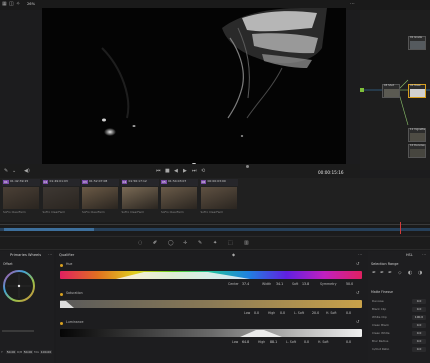  What do you see at coordinates (100, 200) in the screenshot?
I see `clip-thumbnail: 03 01:52:07:08 SoFro ClearFarm` at bounding box center [100, 200].